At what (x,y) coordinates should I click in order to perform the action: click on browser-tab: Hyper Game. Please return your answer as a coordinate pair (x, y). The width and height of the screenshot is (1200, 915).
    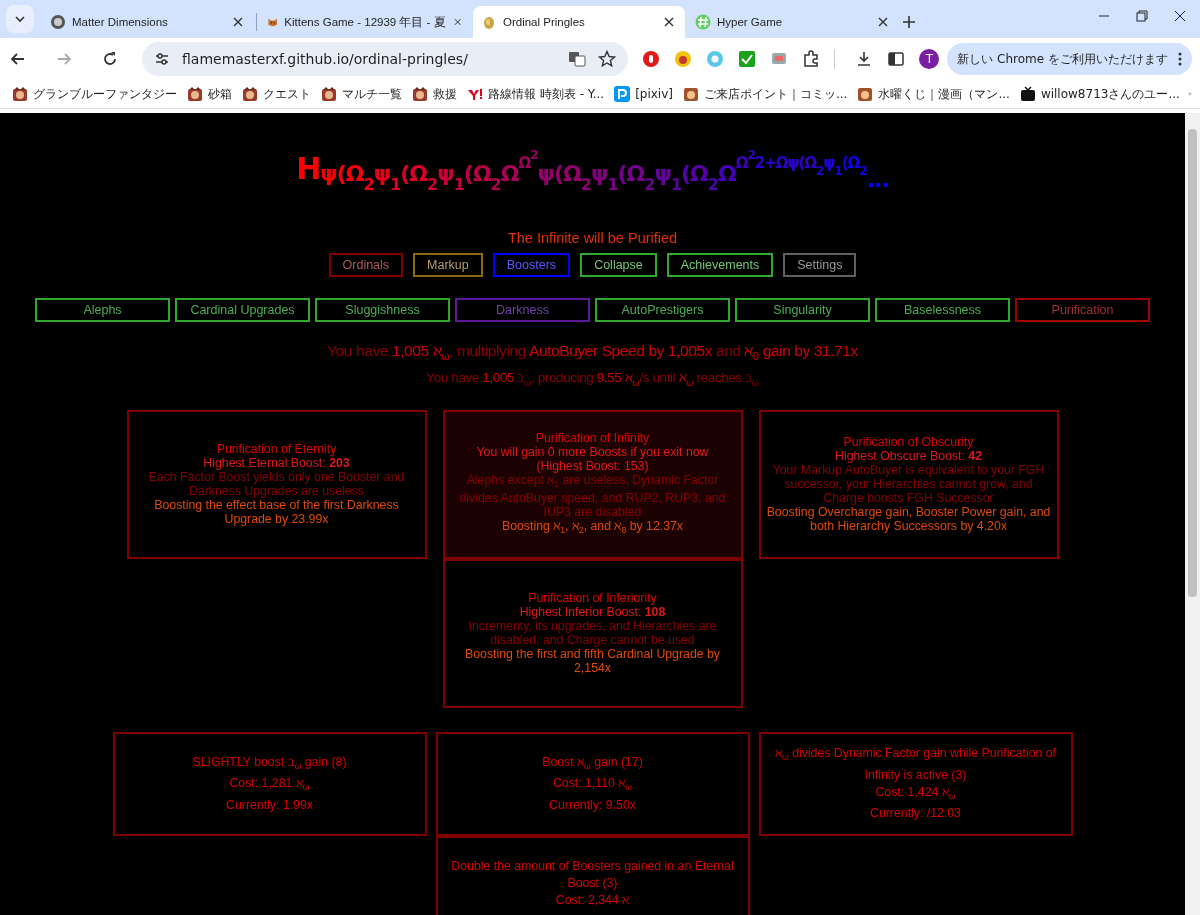
    Looking at the image, I should click on (793, 22).